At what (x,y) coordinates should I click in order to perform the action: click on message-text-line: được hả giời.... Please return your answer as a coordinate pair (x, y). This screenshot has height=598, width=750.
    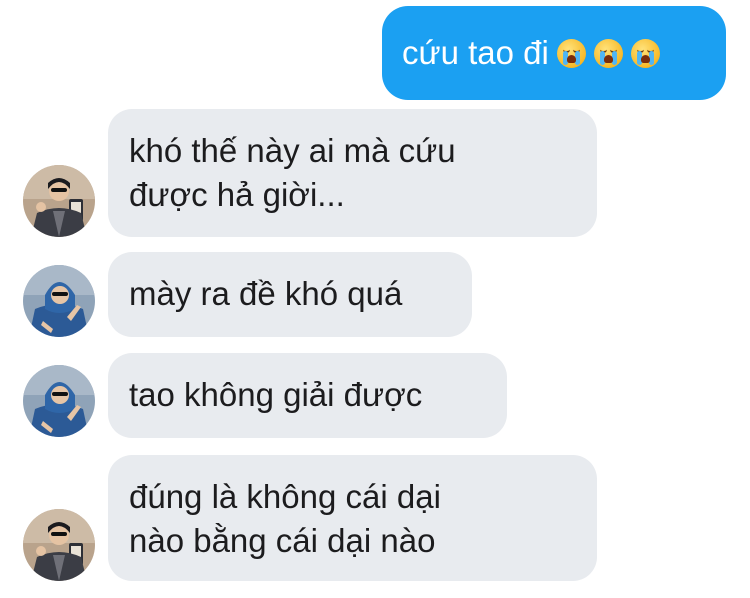
    Looking at the image, I should click on (237, 194).